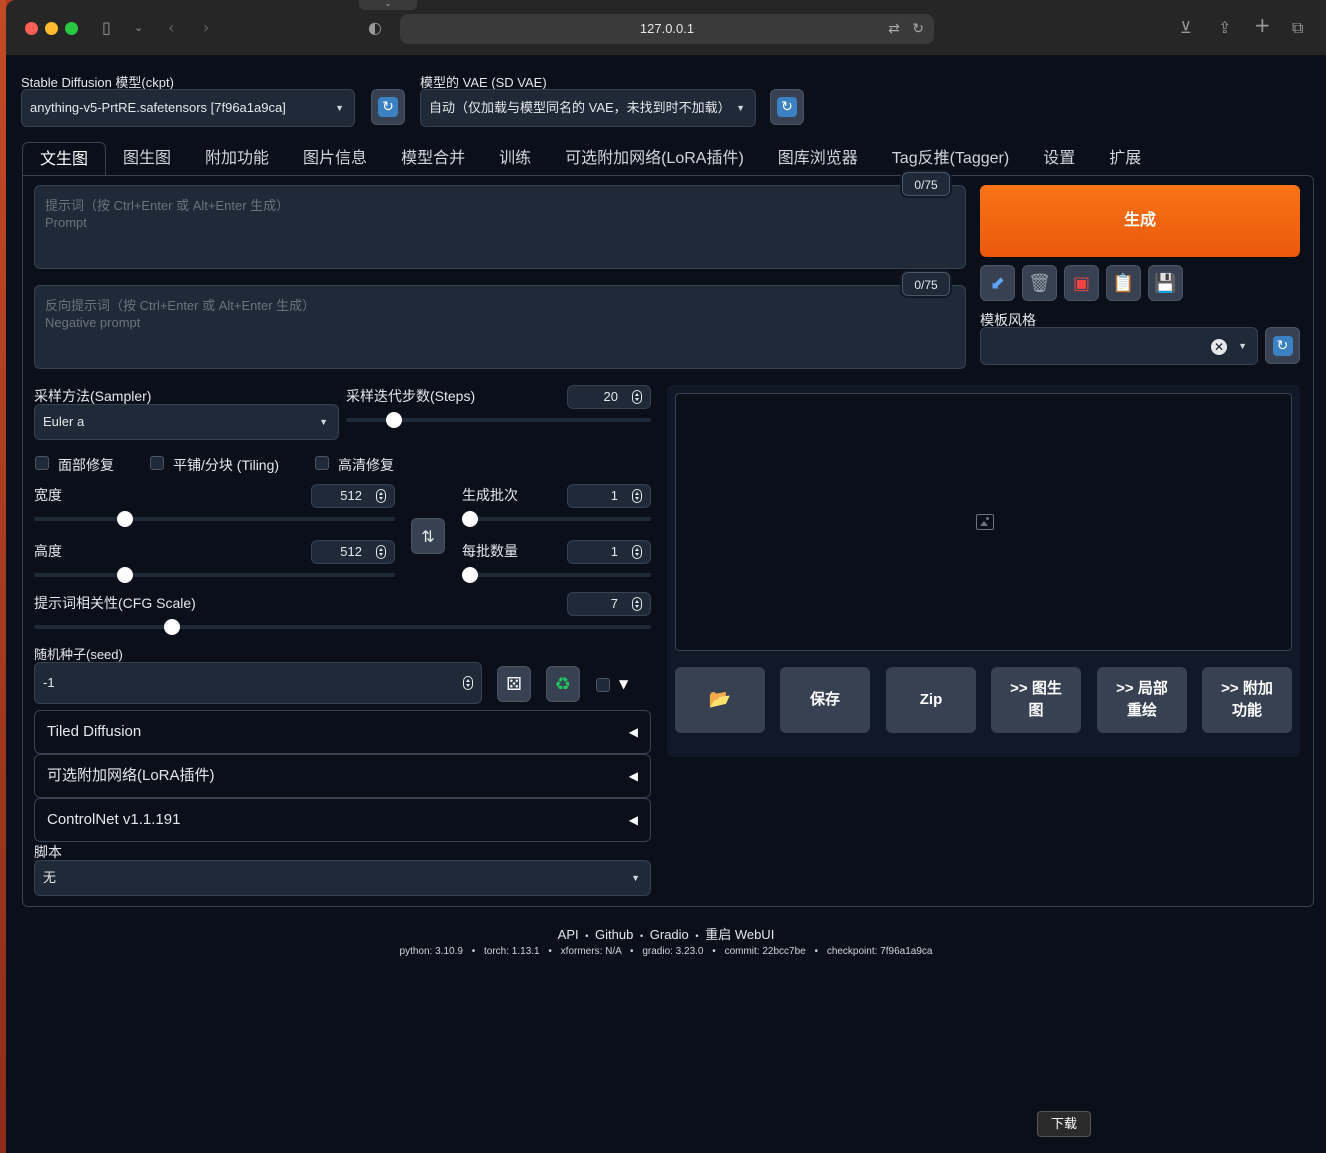 This screenshot has width=1326, height=1153. What do you see at coordinates (738, 108) in the screenshot?
I see `chevron-down-icon: ▼` at bounding box center [738, 108].